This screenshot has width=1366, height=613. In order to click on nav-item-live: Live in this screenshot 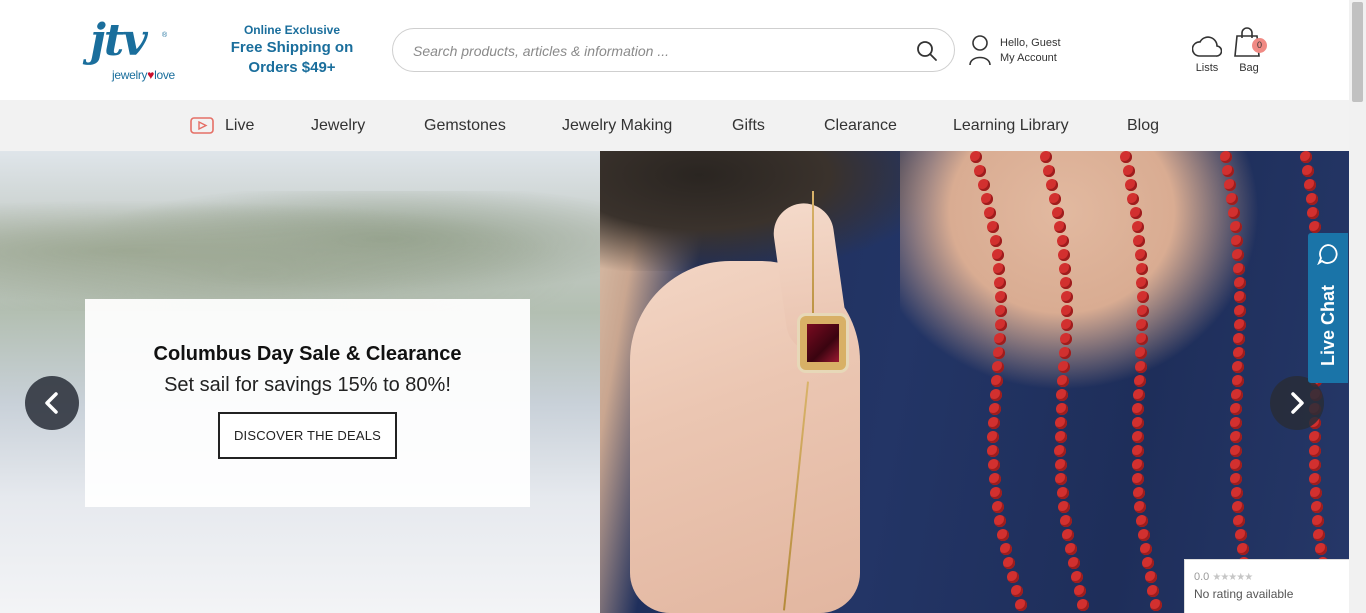, I will do `click(222, 125)`.